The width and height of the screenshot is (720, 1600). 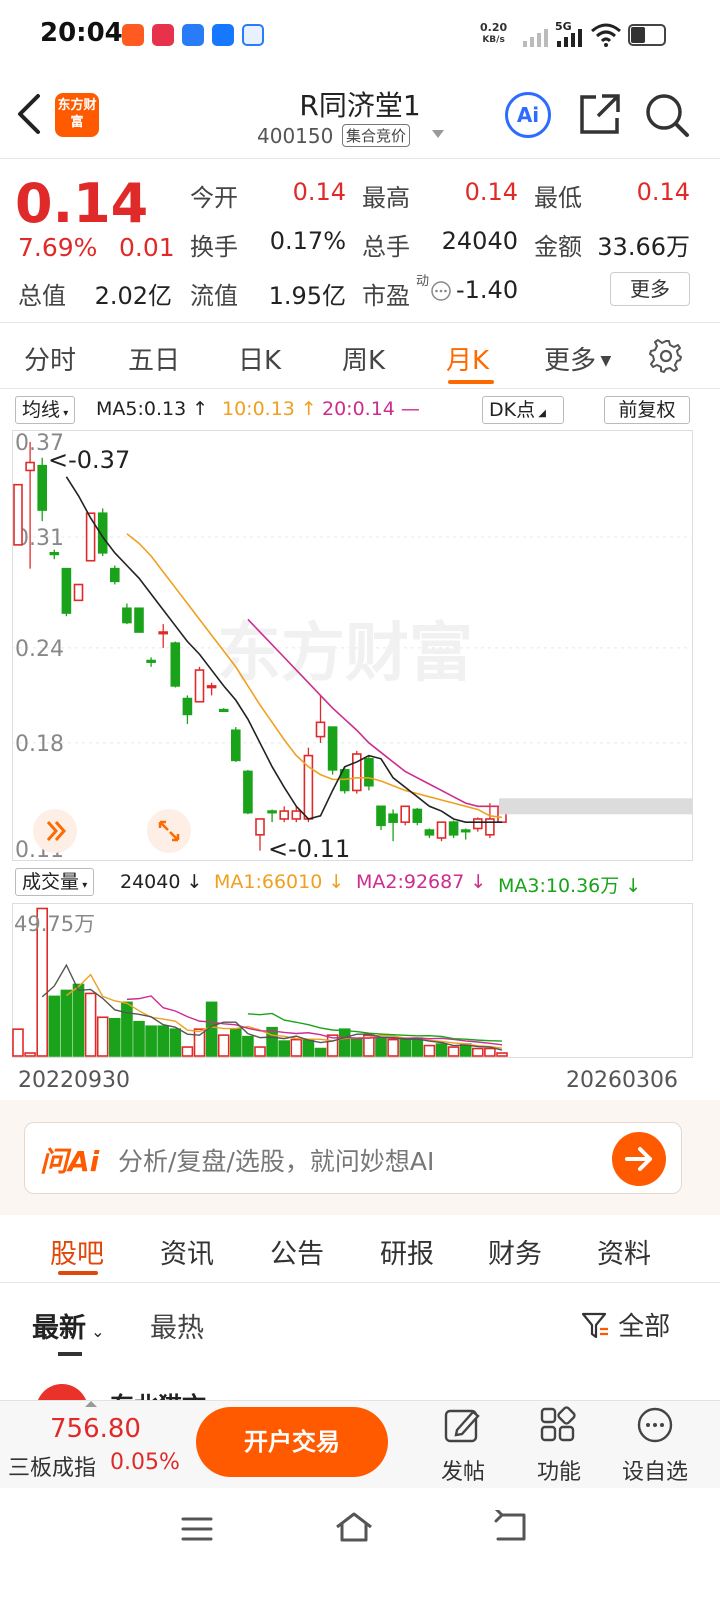 What do you see at coordinates (360, 35) in the screenshot?
I see `status-bar: 20:04 0.20 KB/s 5G` at bounding box center [360, 35].